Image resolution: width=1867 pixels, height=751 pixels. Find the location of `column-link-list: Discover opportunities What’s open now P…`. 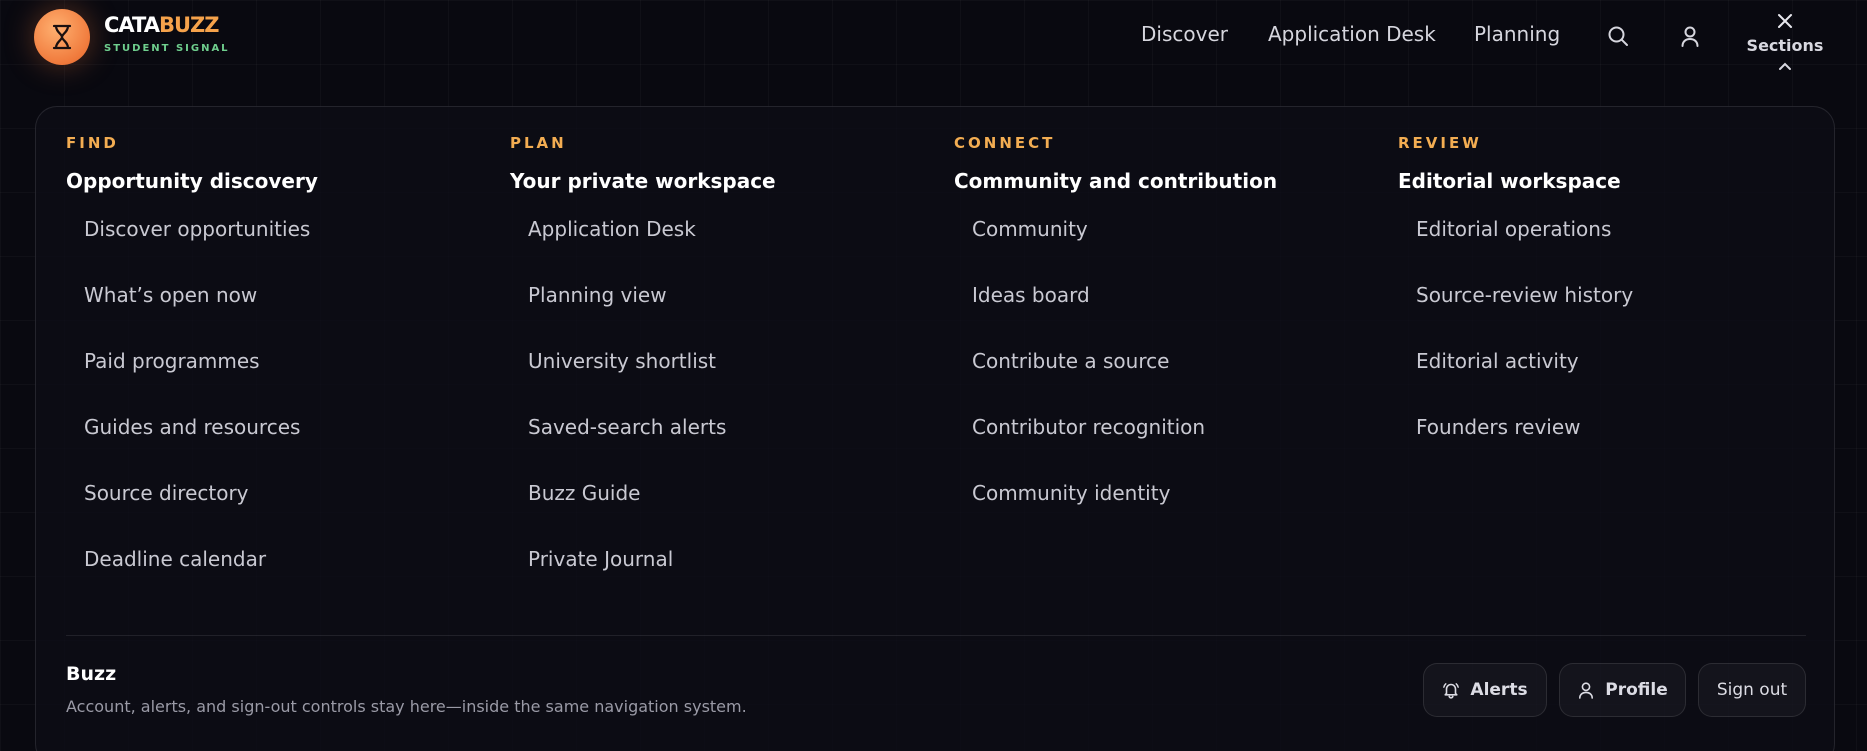

column-link-list: Discover opportunities What’s open now P… is located at coordinates (197, 413).